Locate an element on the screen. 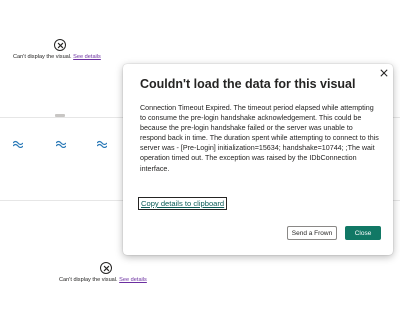 The width and height of the screenshot is (400, 315). close-icon is located at coordinates (384, 73).